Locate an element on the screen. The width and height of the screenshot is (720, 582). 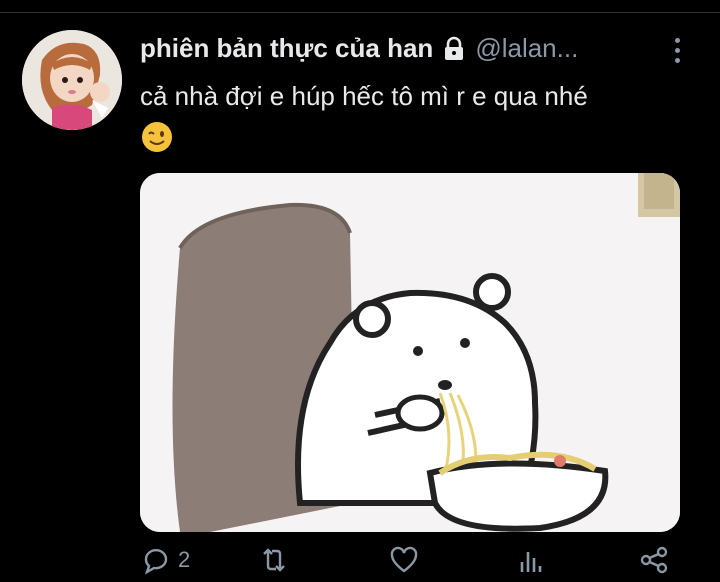
retweet-icon is located at coordinates (274, 560).